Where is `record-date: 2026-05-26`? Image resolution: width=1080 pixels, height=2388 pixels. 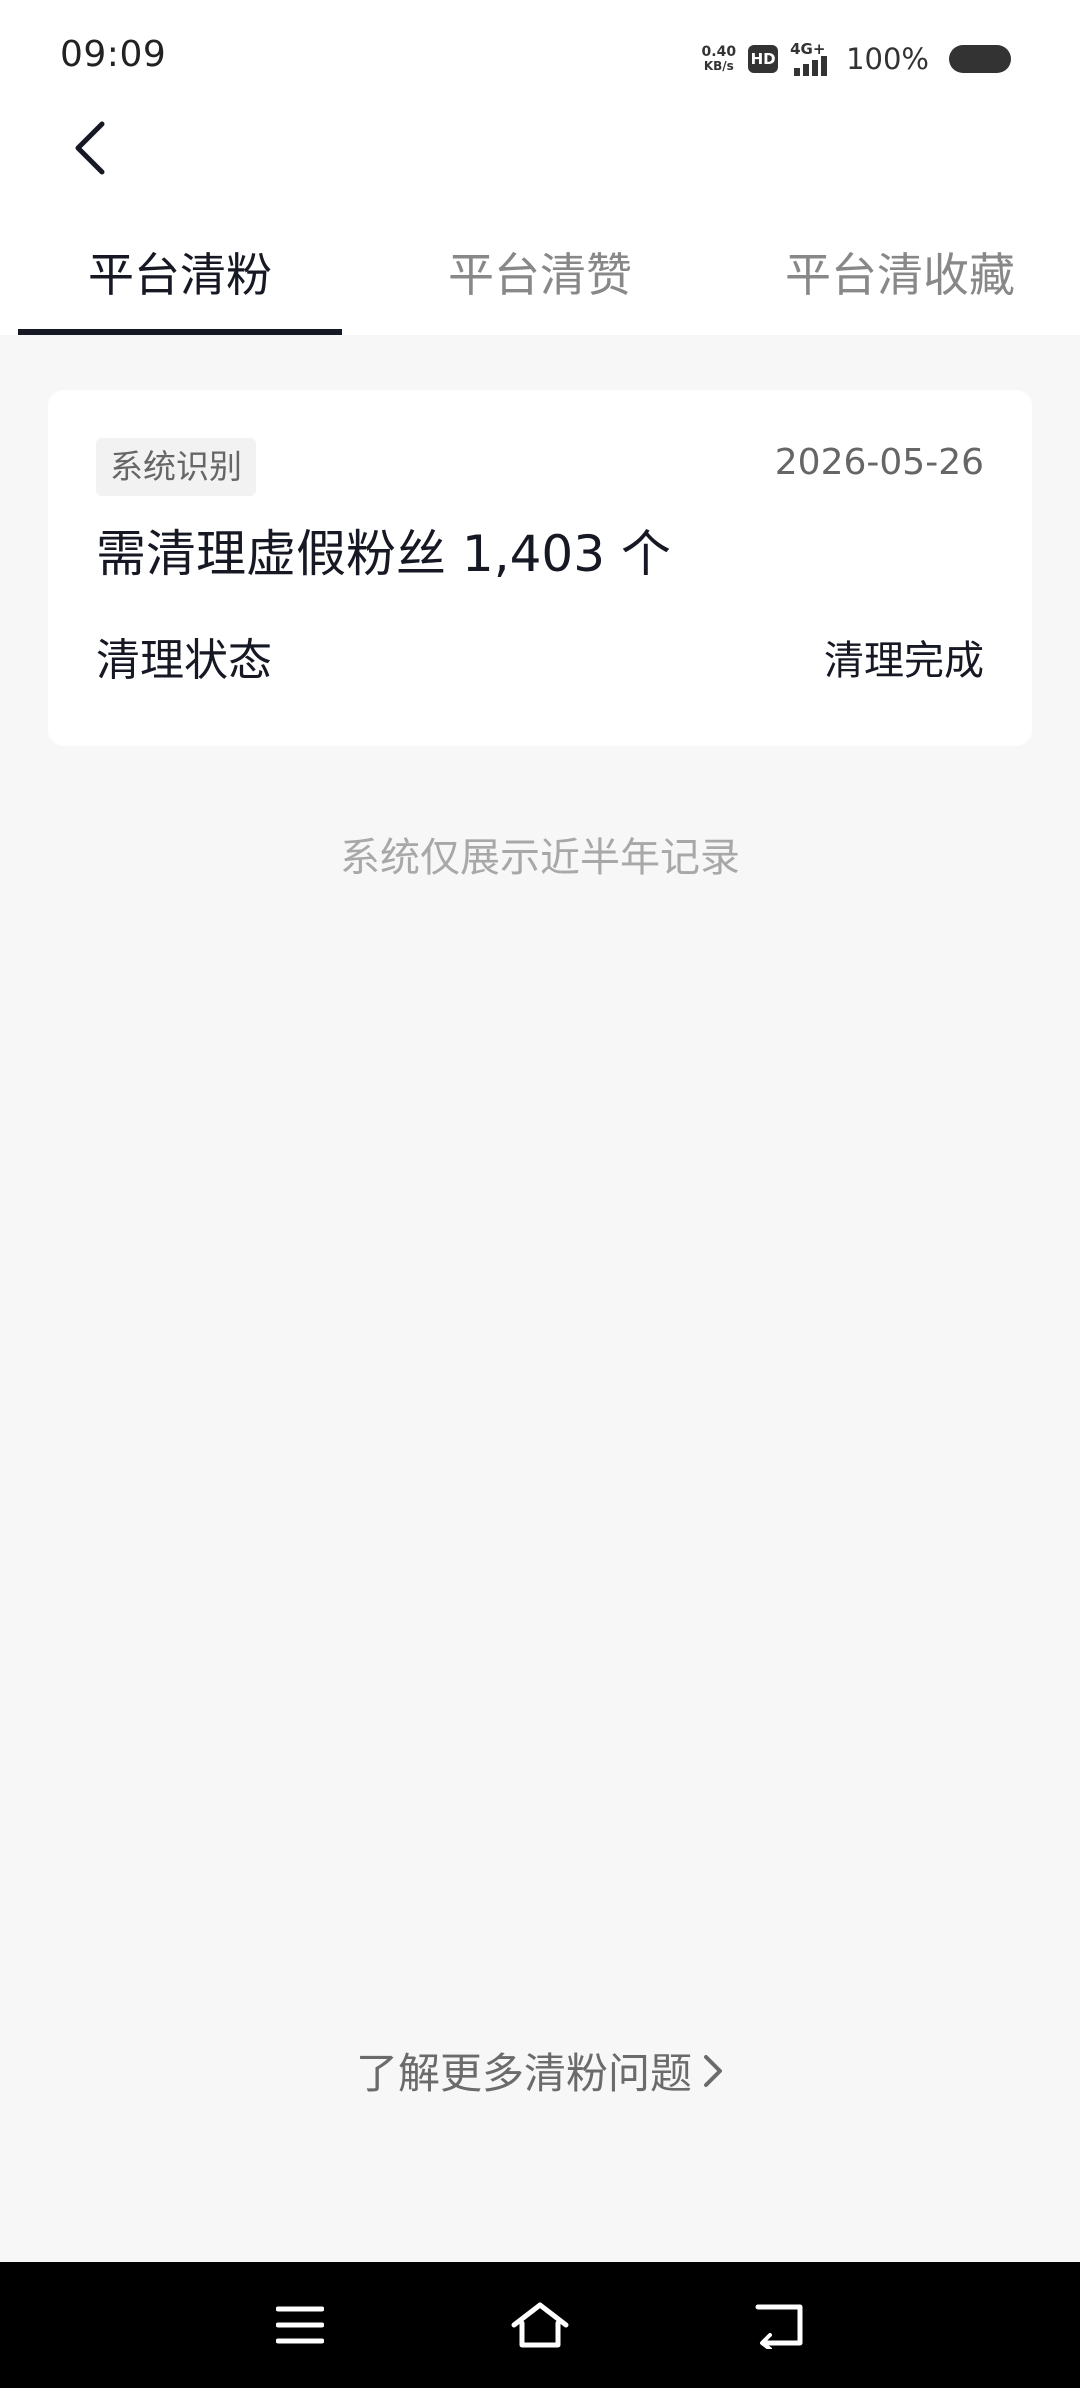 record-date: 2026-05-26 is located at coordinates (879, 462).